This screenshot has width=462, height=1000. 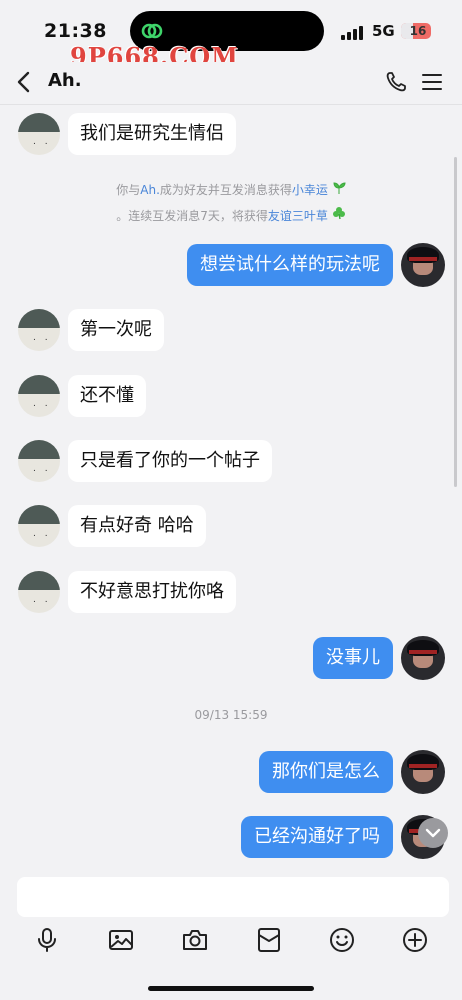 I want to click on composer, so click(x=231, y=935).